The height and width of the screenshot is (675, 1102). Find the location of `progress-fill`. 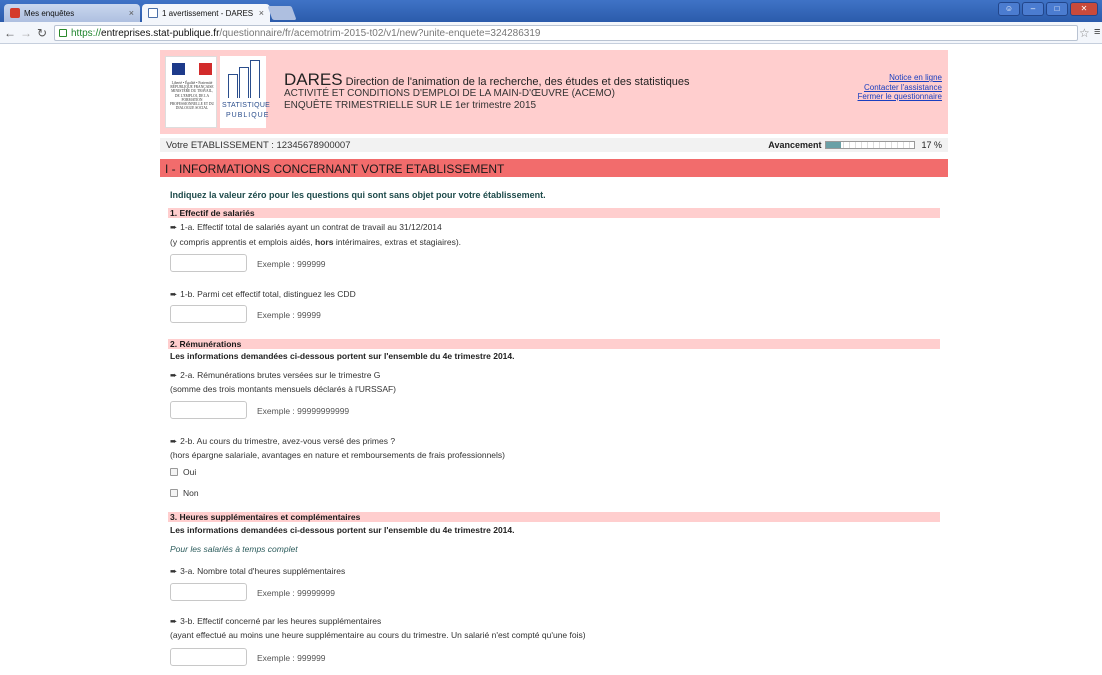

progress-fill is located at coordinates (834, 145).